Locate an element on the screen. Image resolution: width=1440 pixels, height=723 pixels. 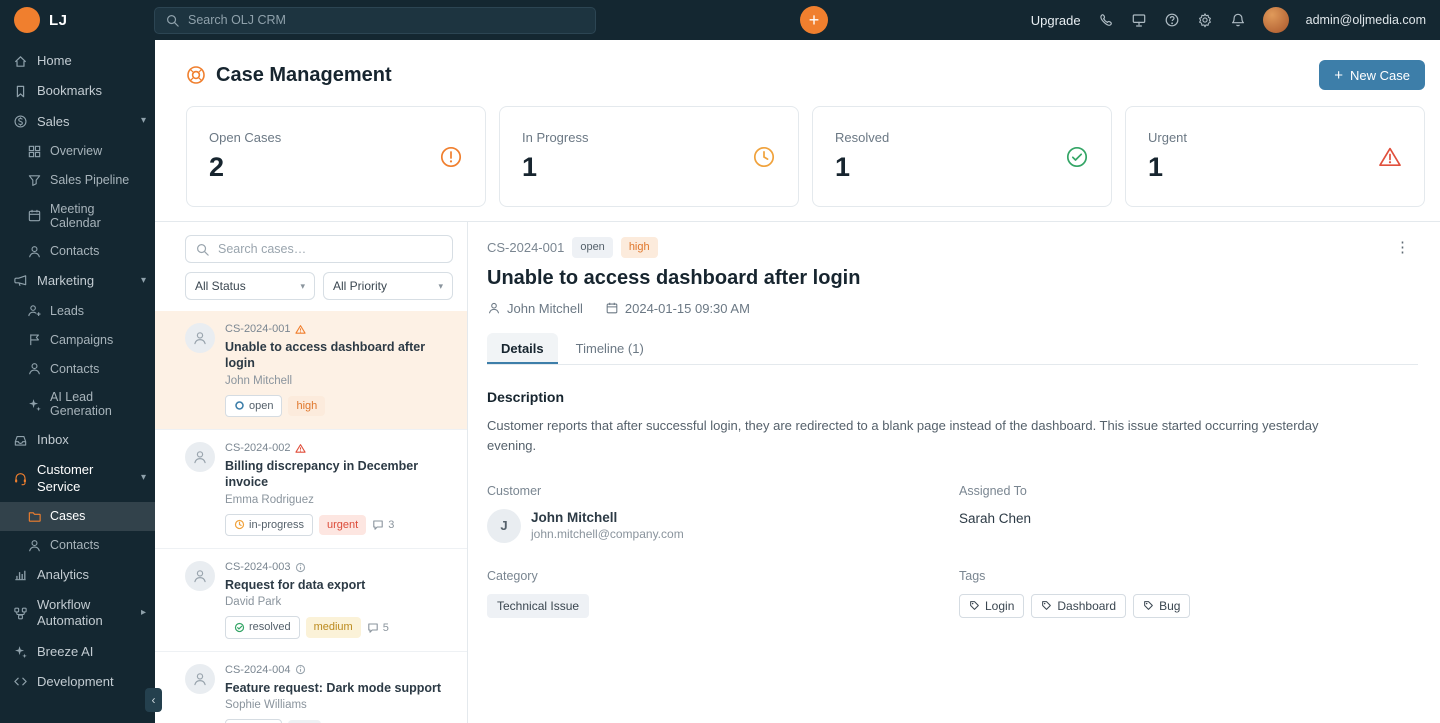
sidebar-item-sales-pipeline: Sales Pipeline is located at coordinates (77, 180).